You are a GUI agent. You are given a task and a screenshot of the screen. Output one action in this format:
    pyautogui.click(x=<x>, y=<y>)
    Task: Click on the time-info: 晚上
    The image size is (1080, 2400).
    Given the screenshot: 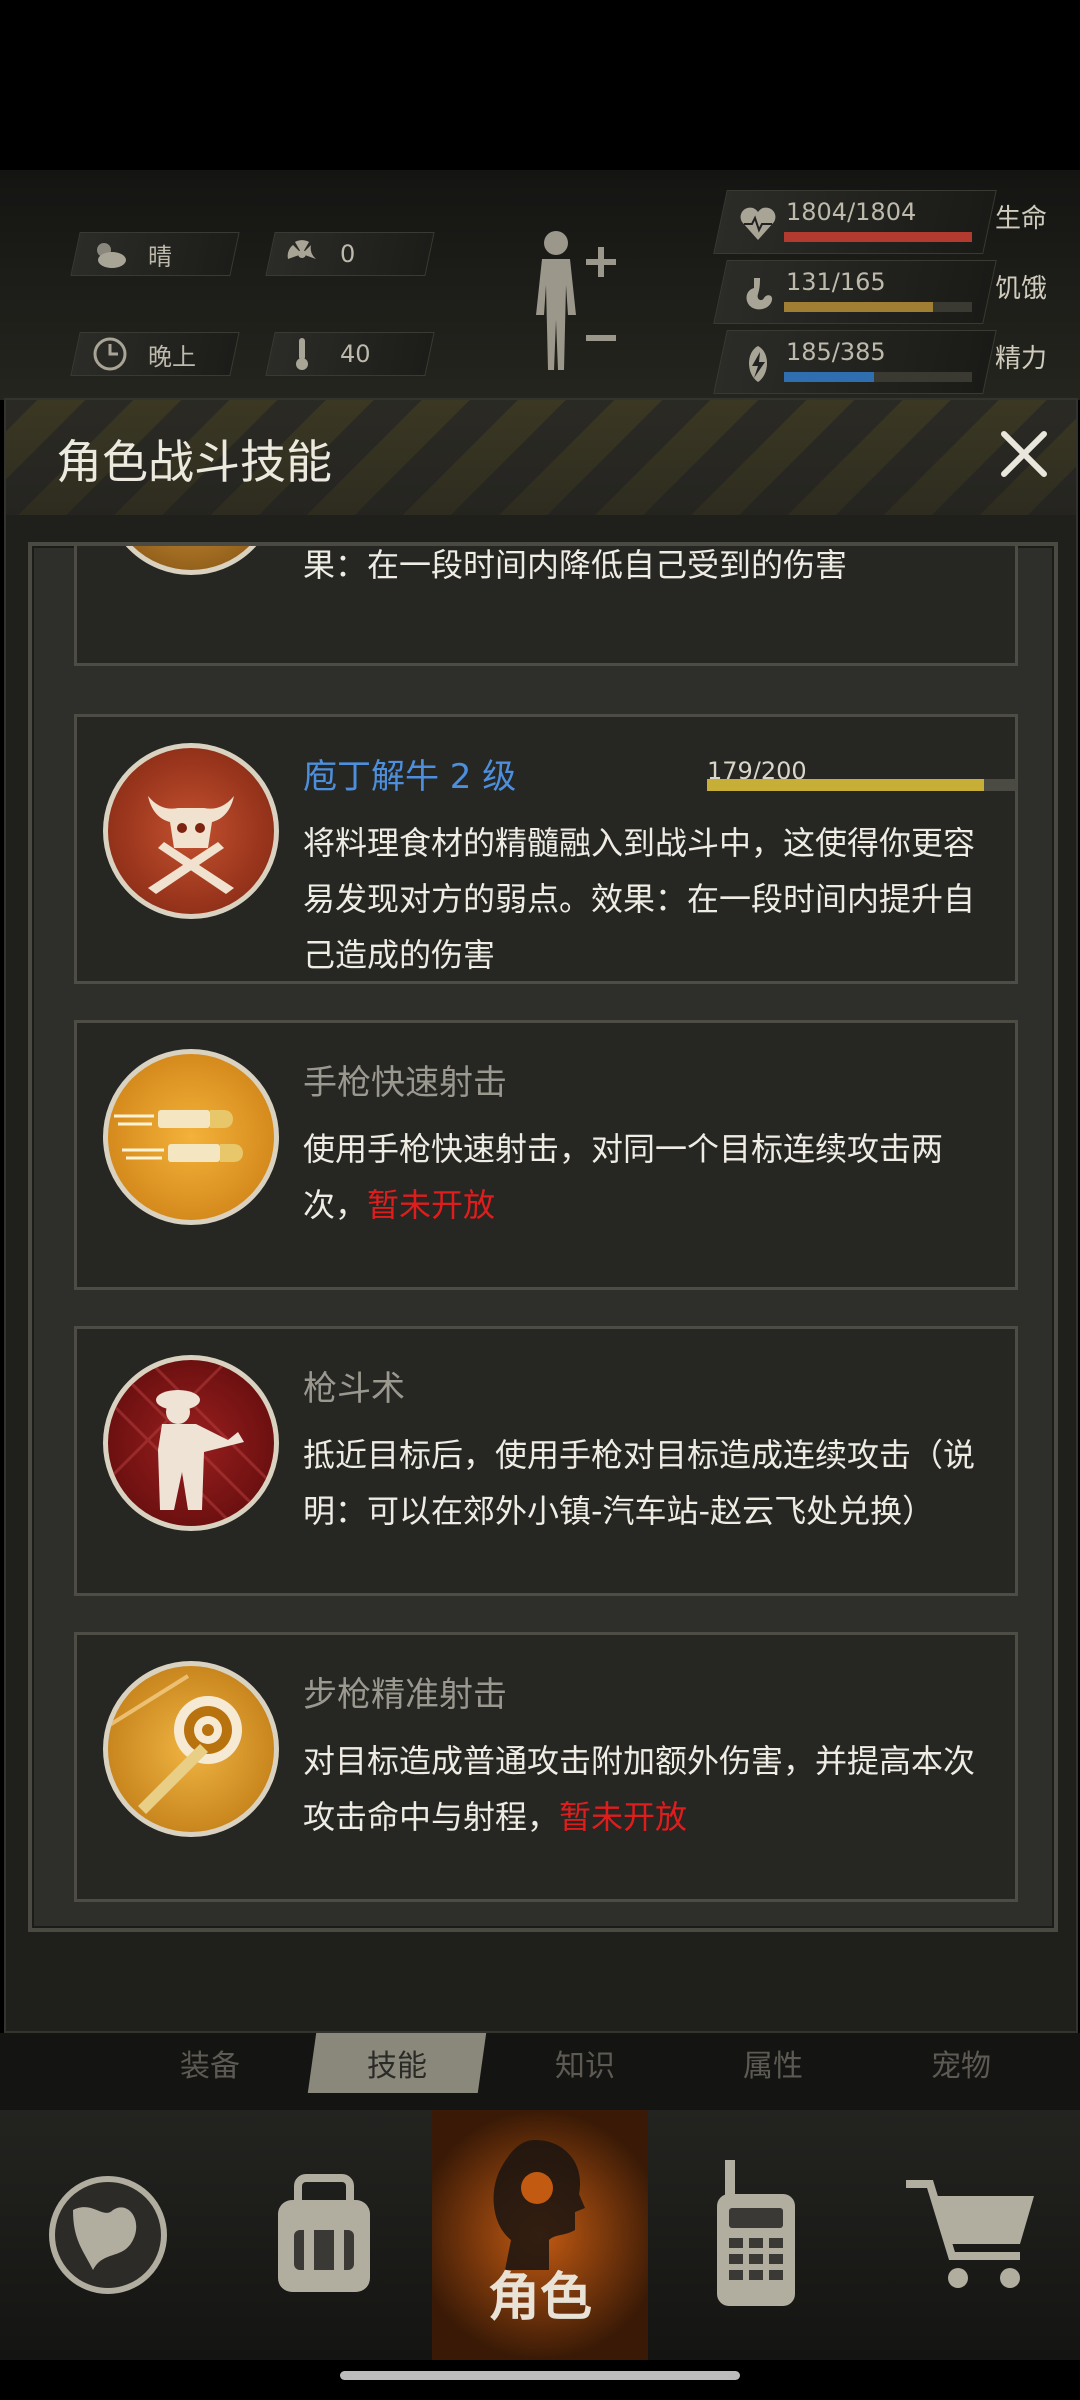 What is the action you would take?
    pyautogui.click(x=143, y=354)
    